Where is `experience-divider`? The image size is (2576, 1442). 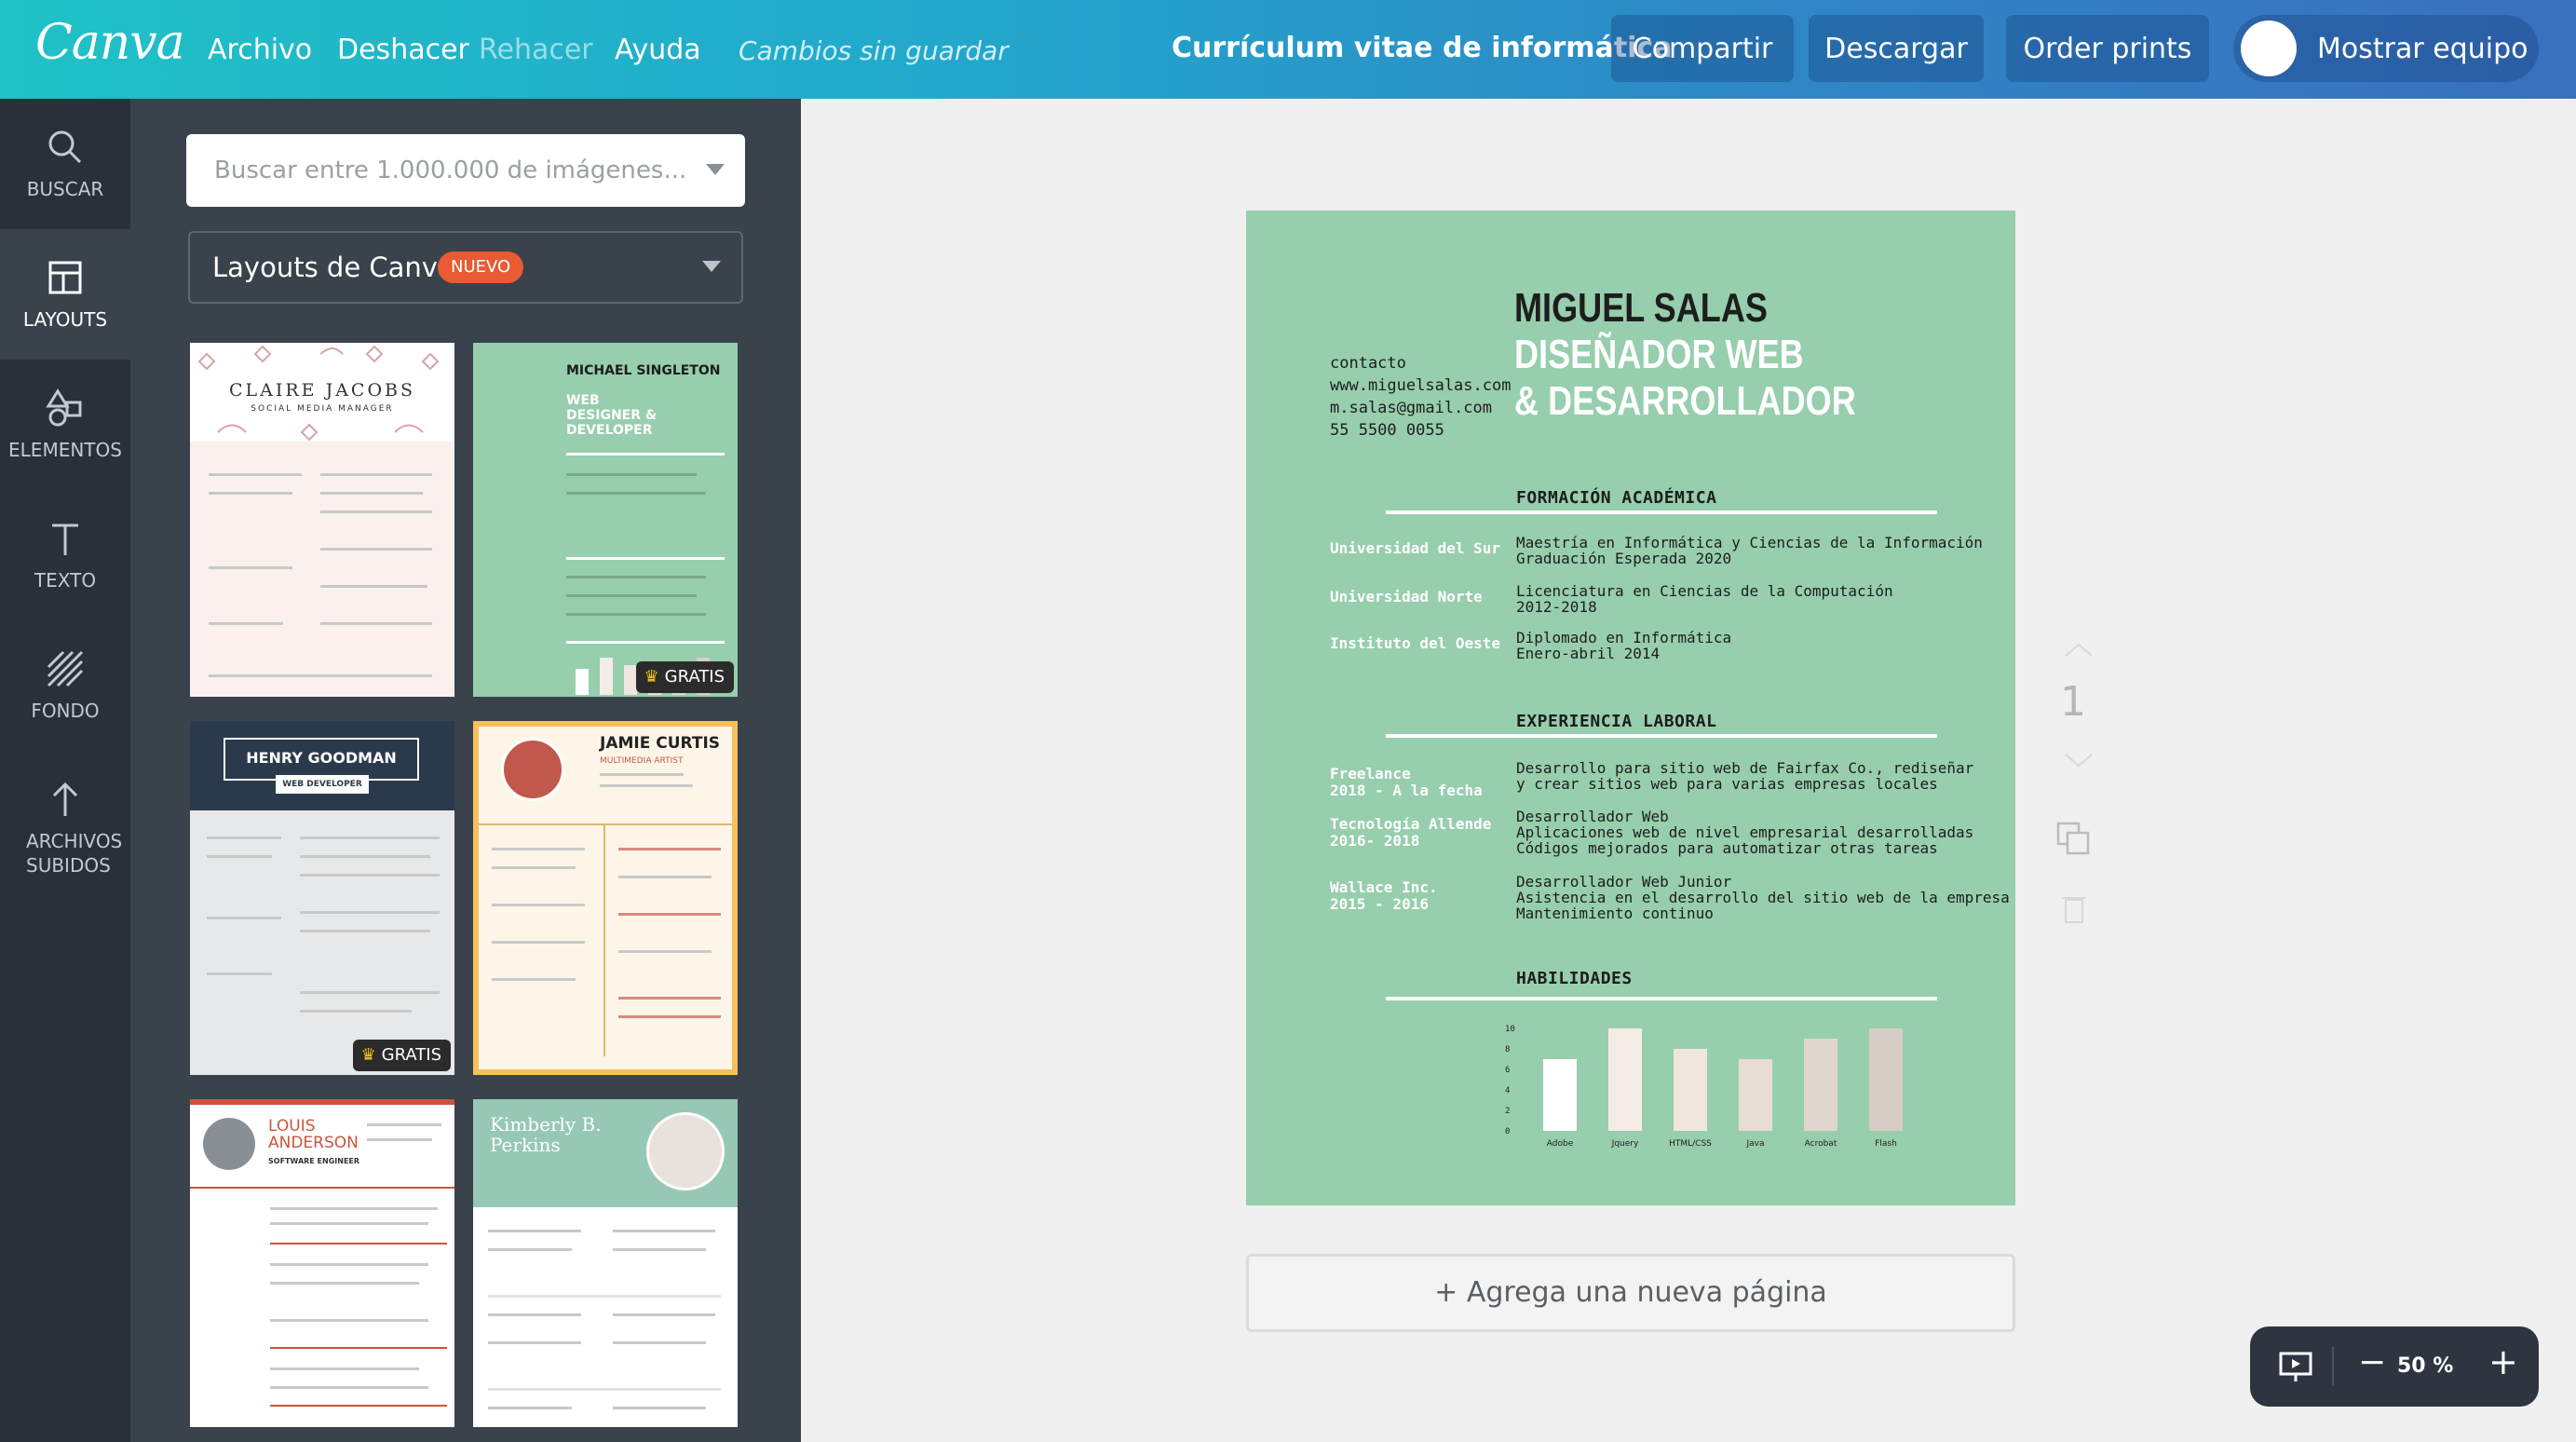 experience-divider is located at coordinates (1661, 736).